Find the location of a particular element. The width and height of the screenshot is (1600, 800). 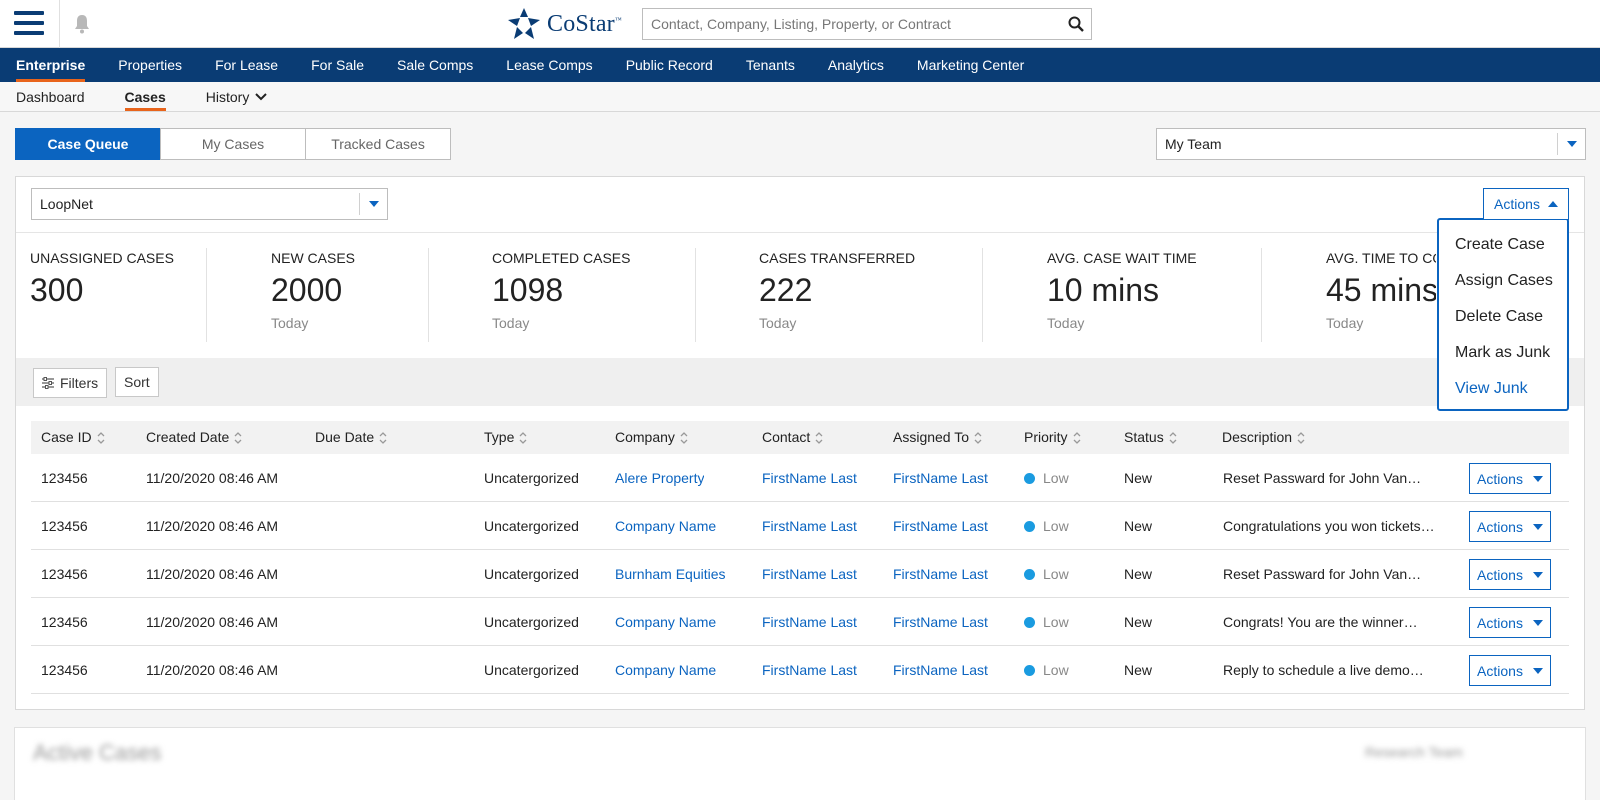

cell-case-id: 123456 is located at coordinates (64, 526).